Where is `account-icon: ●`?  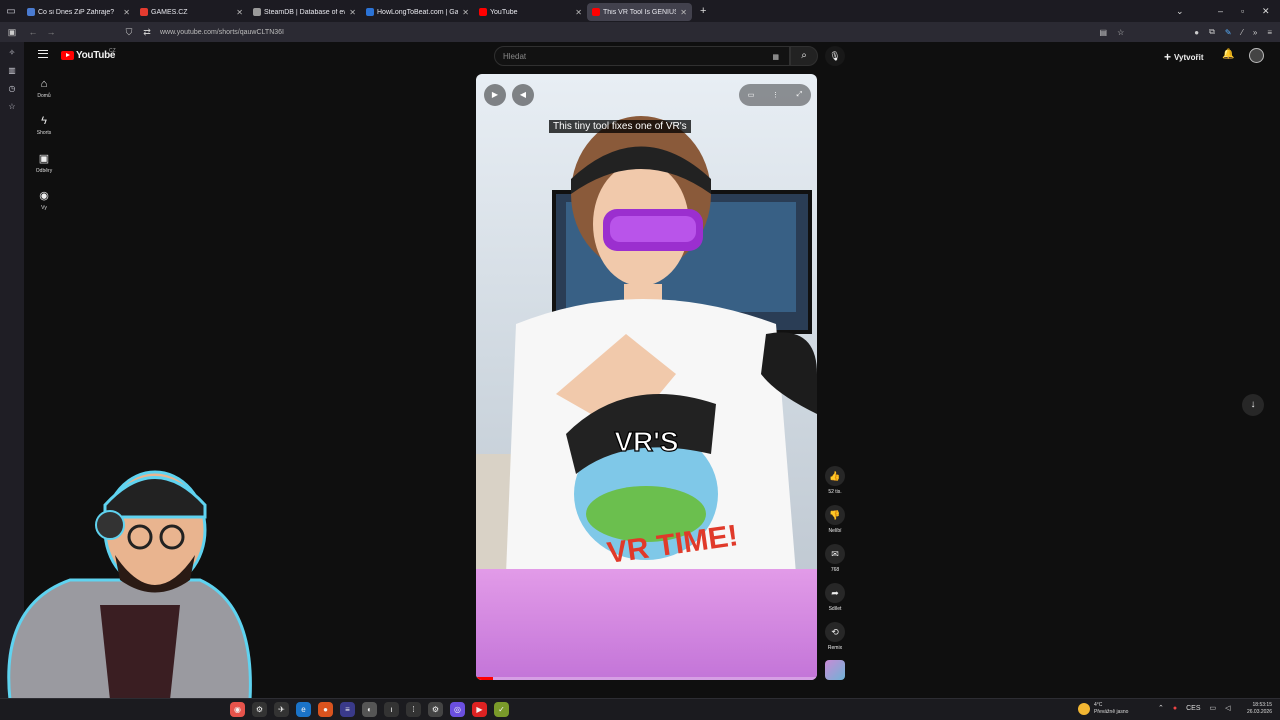
account-icon: ● is located at coordinates (1196, 32).